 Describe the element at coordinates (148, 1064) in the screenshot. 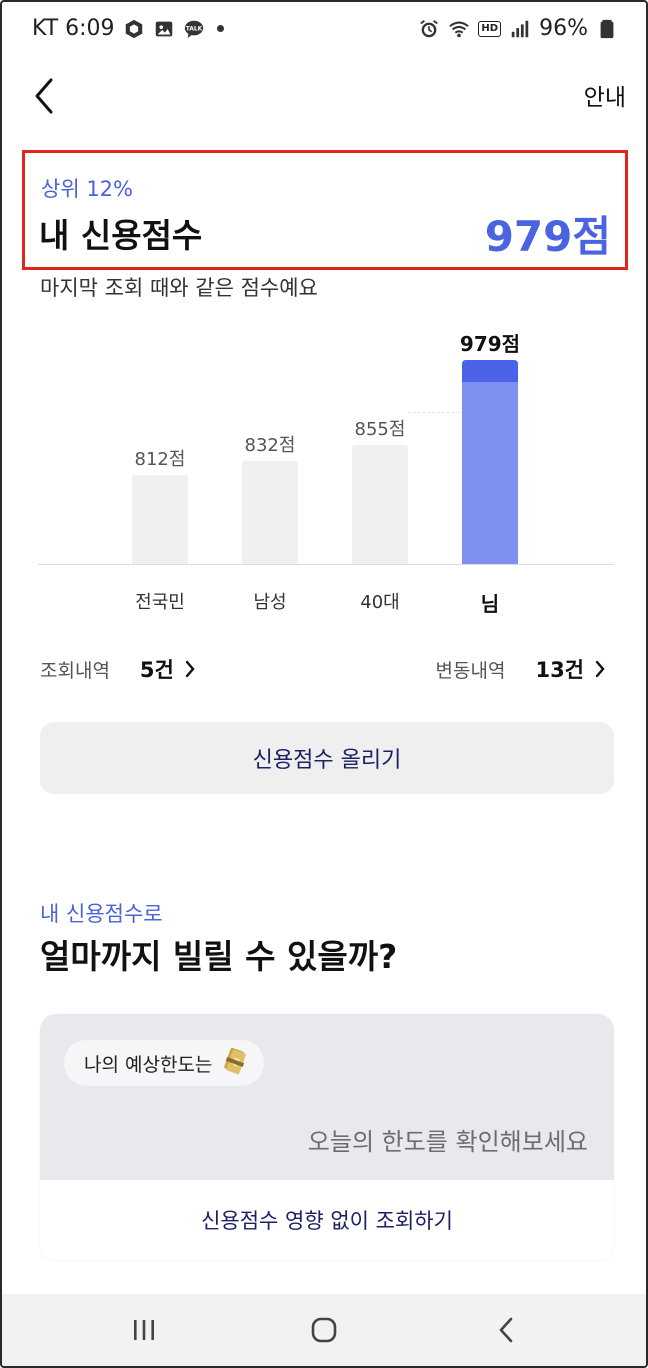

I see `expected-limit-label: 나의 예상한도는` at that location.